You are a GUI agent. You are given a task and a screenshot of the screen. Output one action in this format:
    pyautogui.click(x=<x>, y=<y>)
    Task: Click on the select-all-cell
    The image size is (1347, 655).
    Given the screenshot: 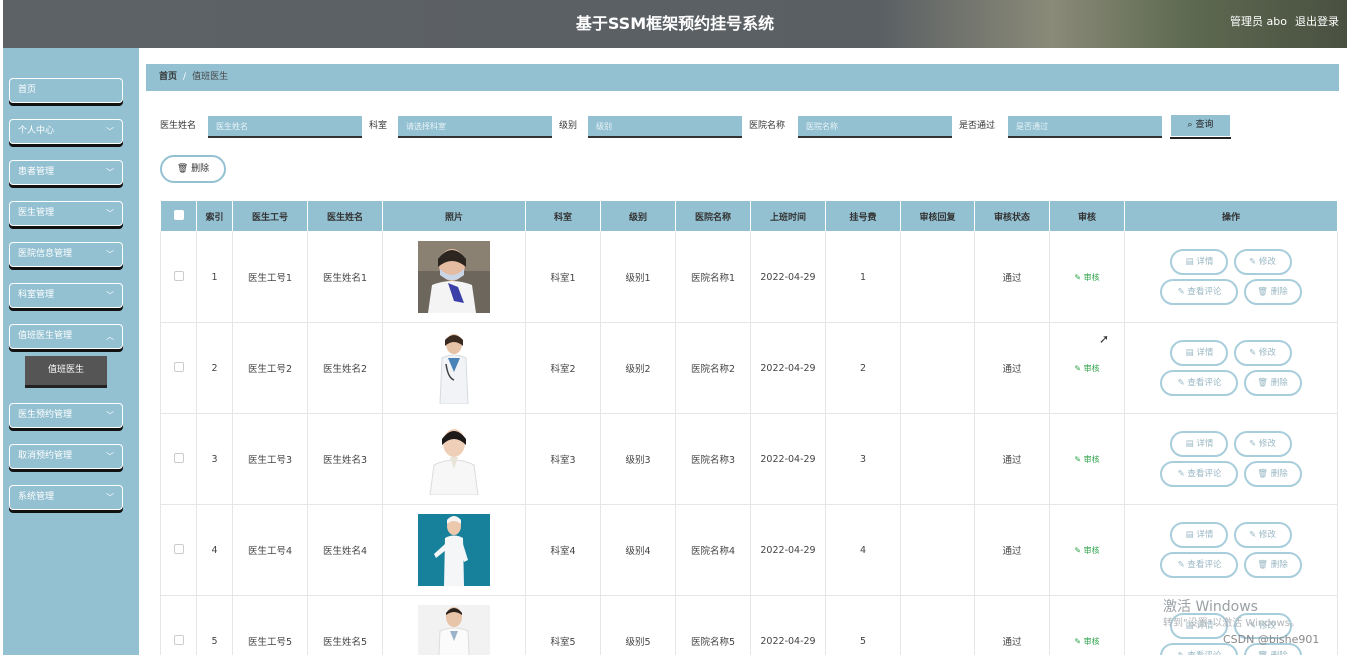 What is the action you would take?
    pyautogui.click(x=178, y=216)
    